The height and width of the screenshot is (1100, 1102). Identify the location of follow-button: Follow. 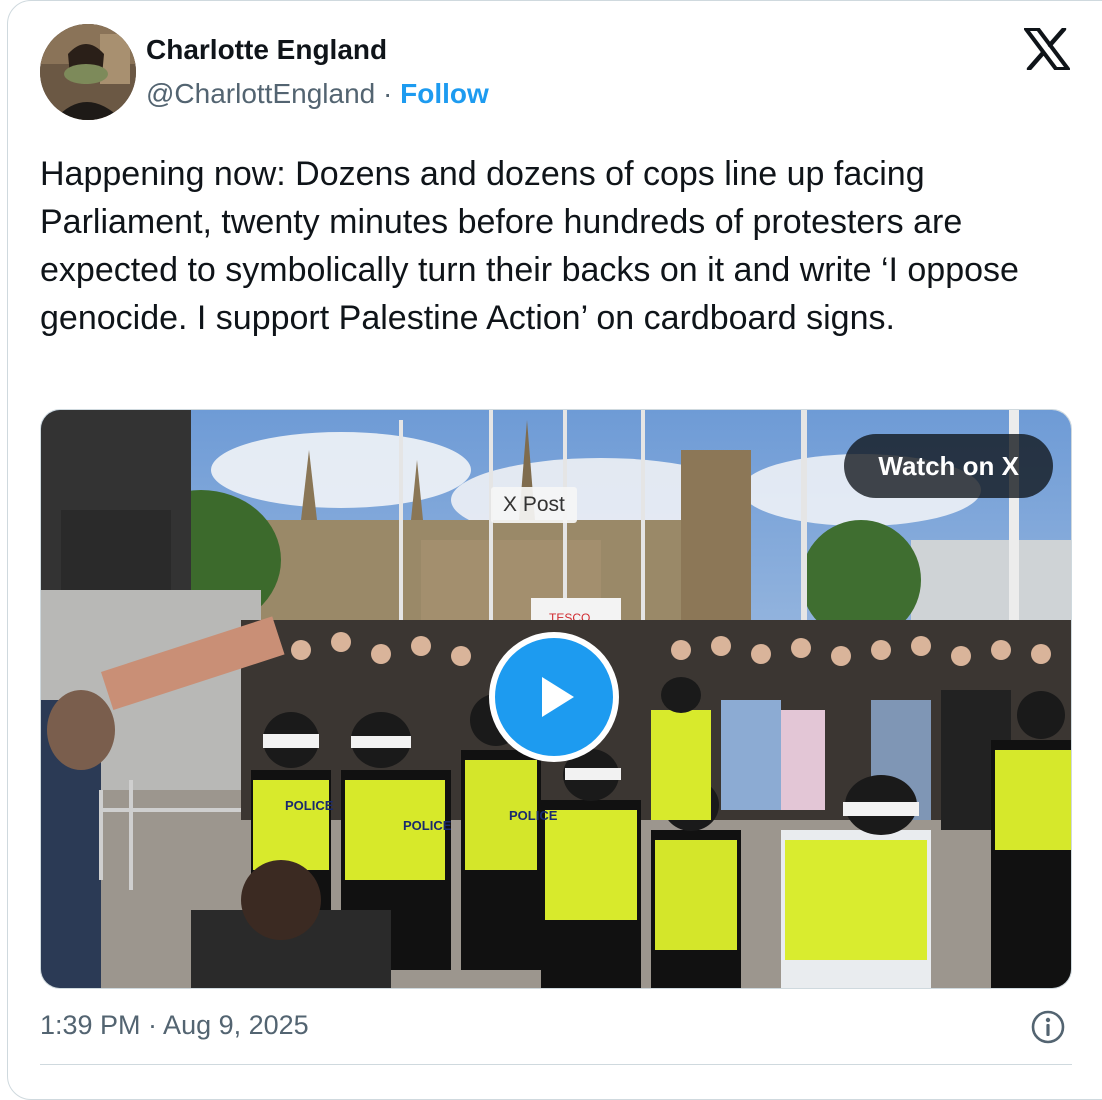
(444, 93).